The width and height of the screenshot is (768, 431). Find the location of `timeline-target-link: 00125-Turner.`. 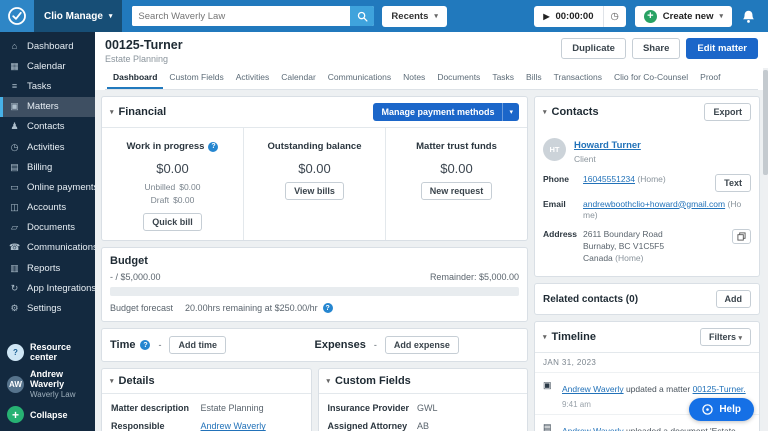

timeline-target-link: 00125-Turner. is located at coordinates (719, 389).